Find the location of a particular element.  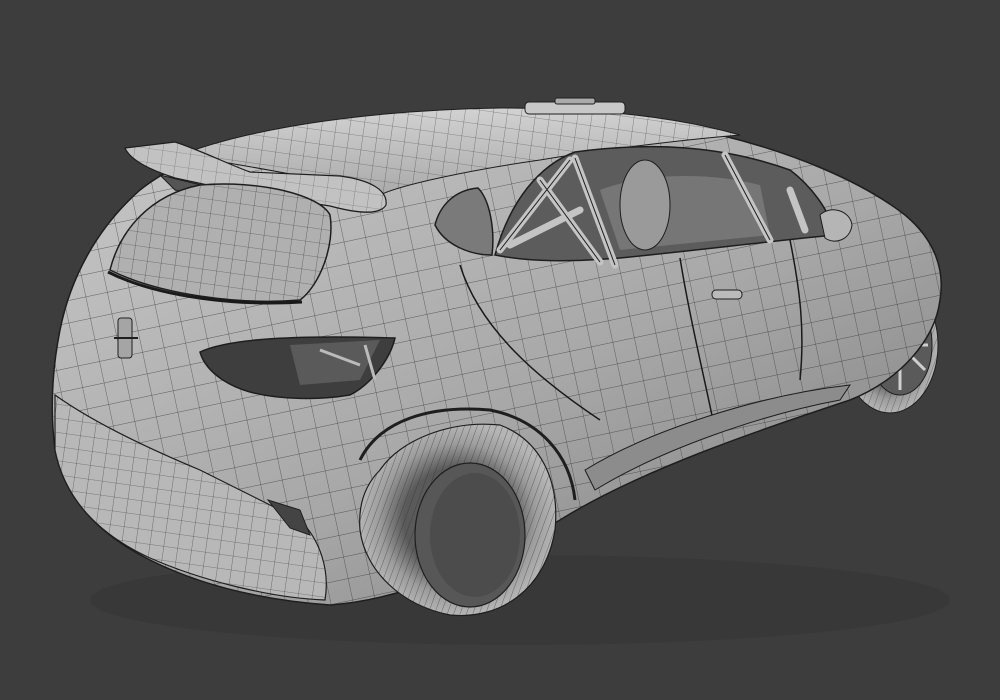

side-mirror is located at coordinates (836, 225).